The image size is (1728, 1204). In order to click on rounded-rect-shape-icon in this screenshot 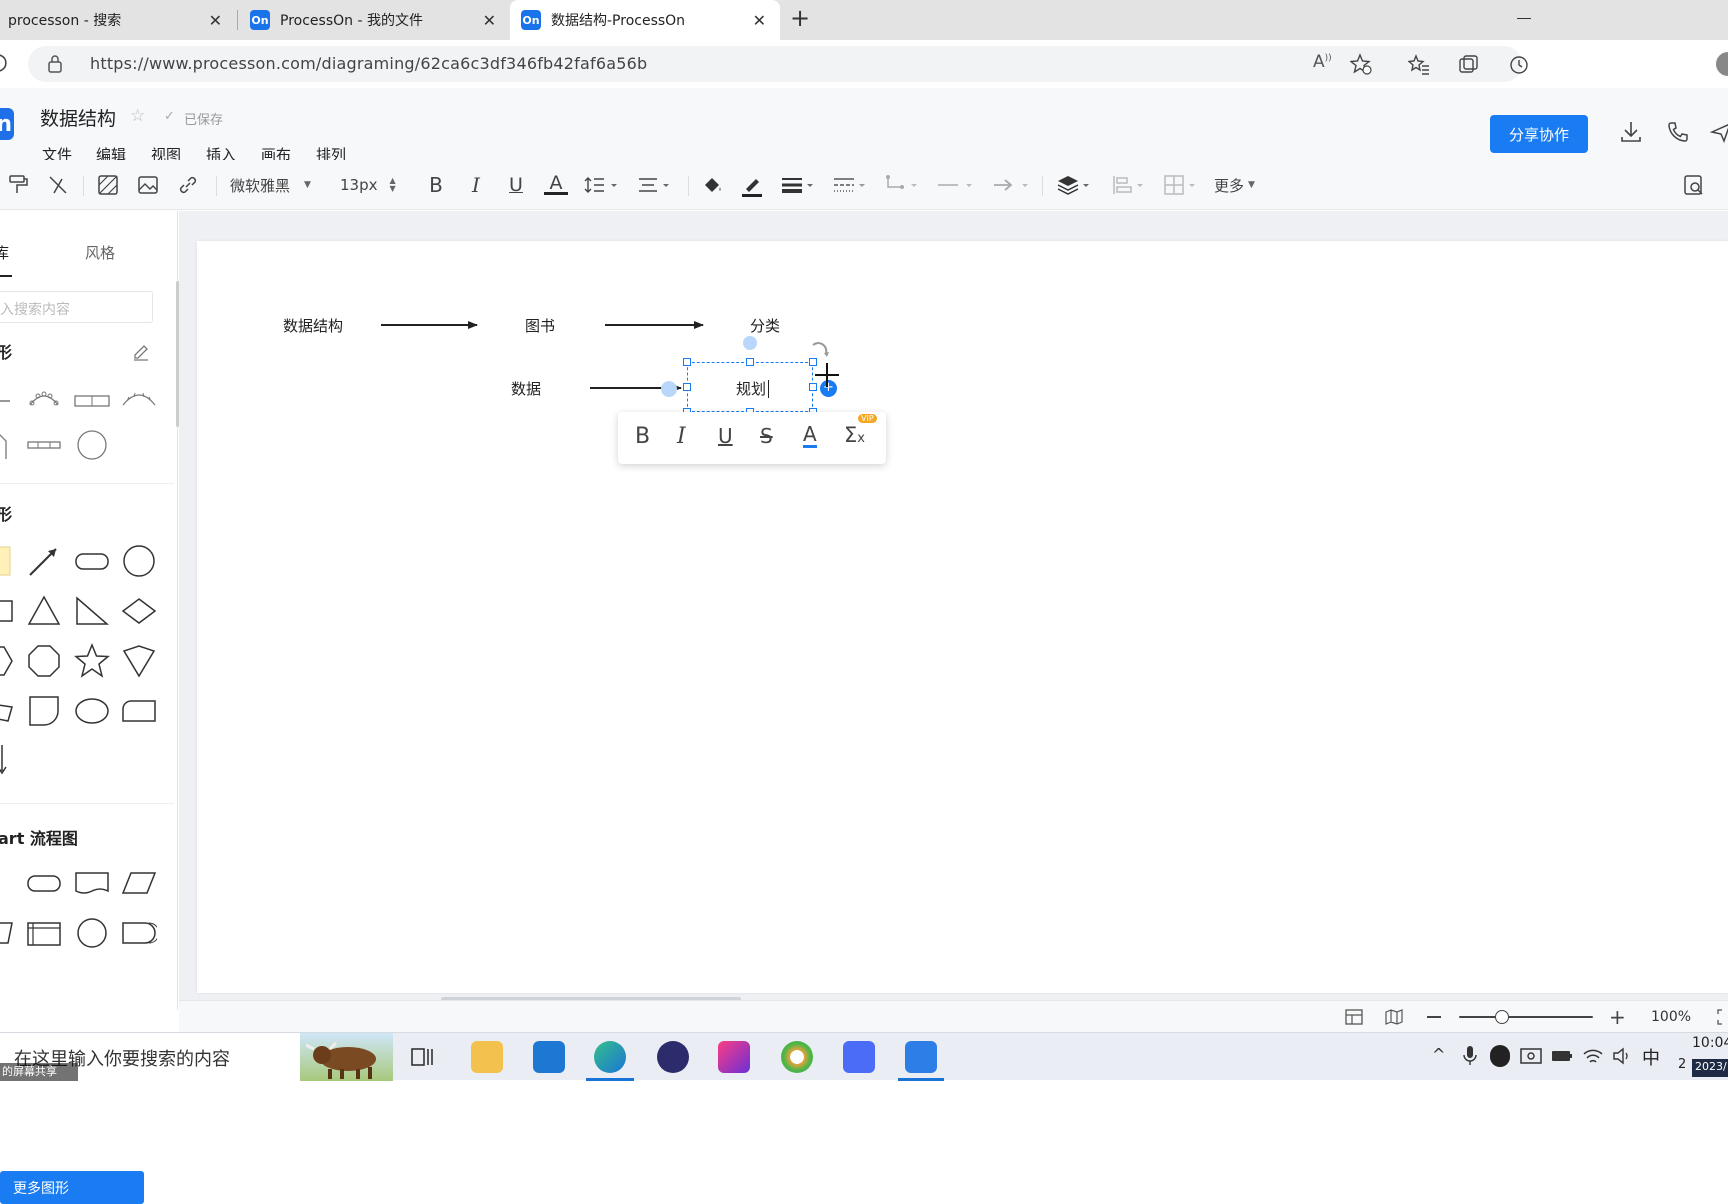, I will do `click(92, 561)`.